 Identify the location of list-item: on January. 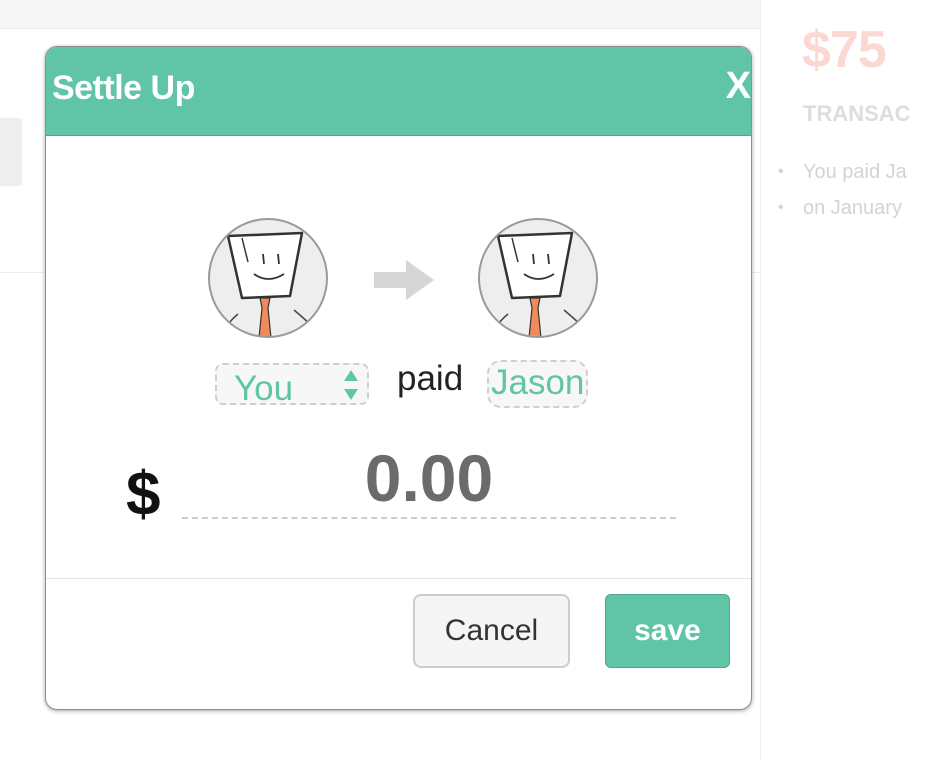
(852, 208).